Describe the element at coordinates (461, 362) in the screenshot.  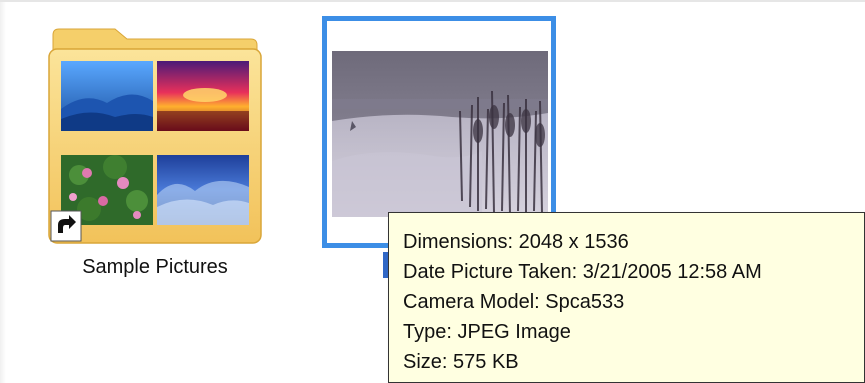
I see `tooltip-size: Size: 575 KB` at that location.